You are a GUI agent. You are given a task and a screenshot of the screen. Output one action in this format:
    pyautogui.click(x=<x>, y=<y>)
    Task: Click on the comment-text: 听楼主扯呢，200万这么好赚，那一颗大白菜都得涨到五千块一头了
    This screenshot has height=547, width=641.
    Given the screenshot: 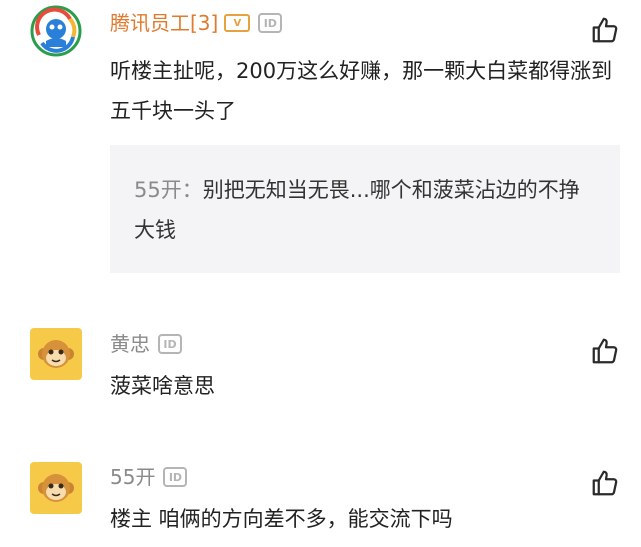 What is the action you would take?
    pyautogui.click(x=361, y=91)
    